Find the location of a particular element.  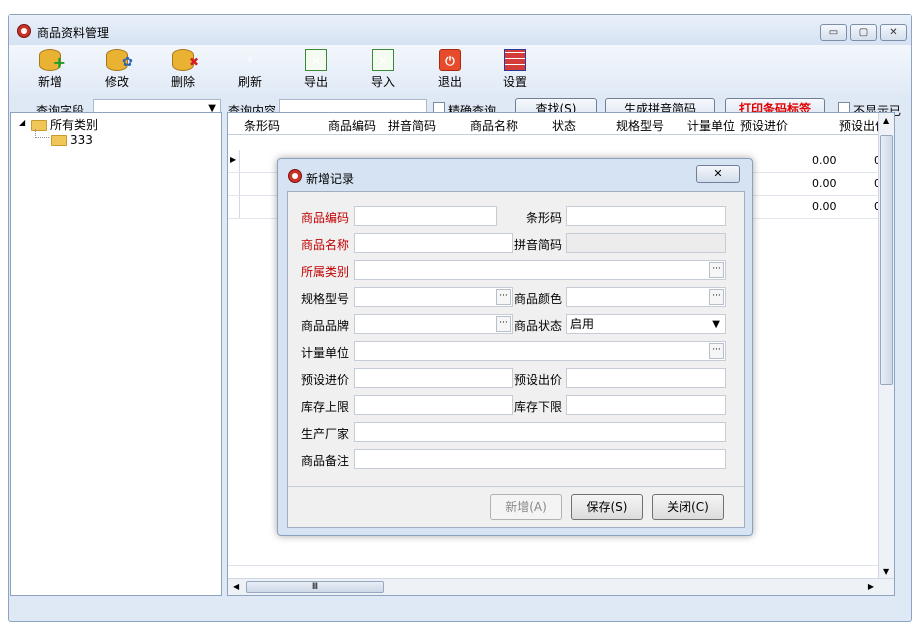

brand-label: 商品品牌 is located at coordinates (325, 326).